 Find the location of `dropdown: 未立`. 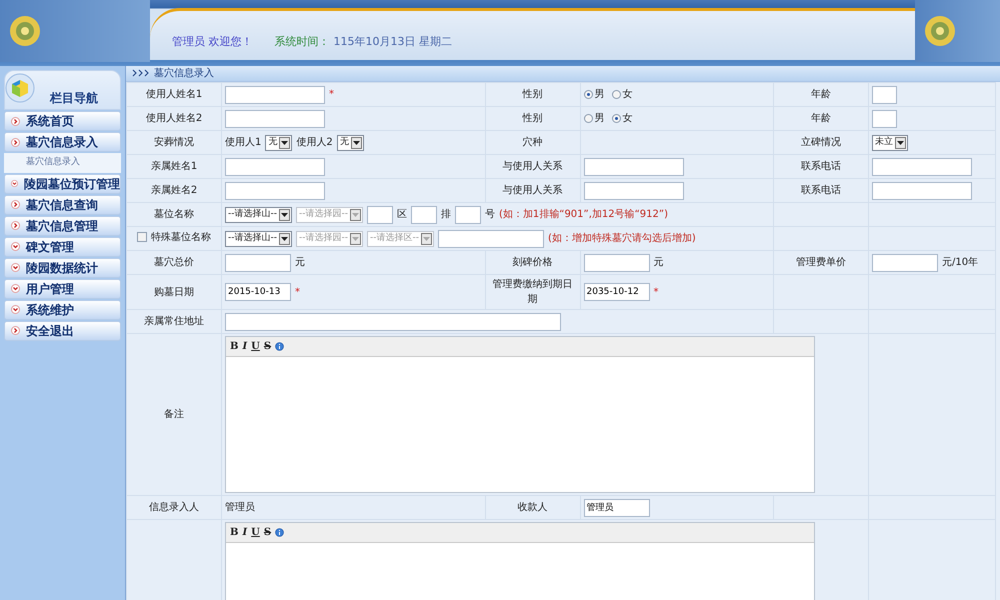

dropdown: 未立 is located at coordinates (890, 142).